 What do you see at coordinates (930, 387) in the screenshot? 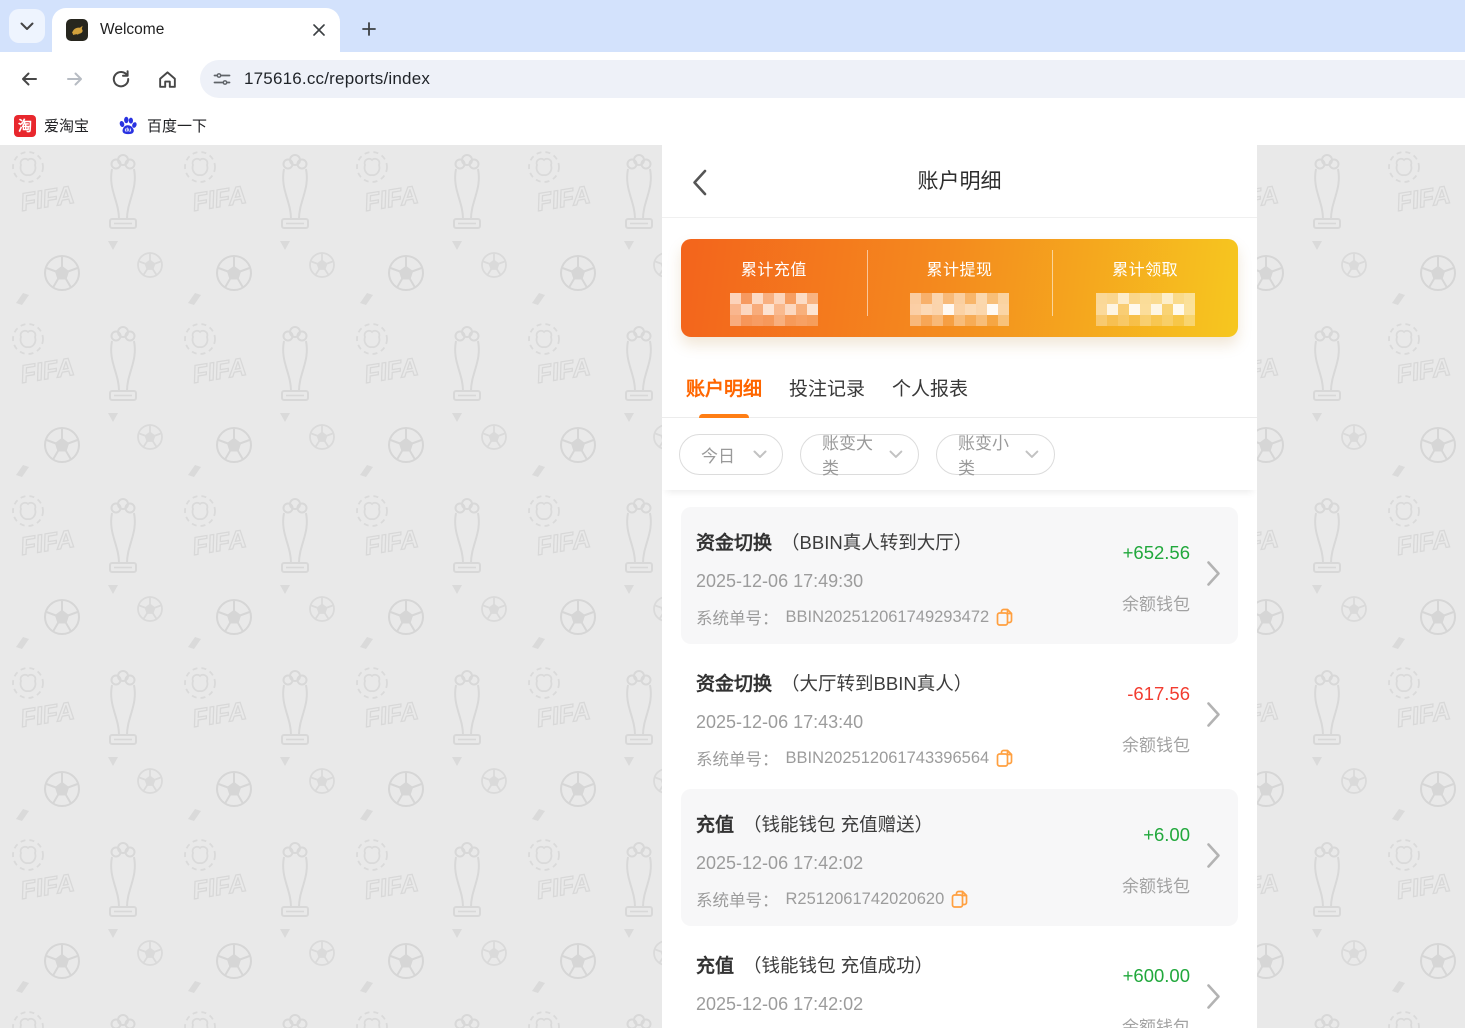
I see `tab-personal-report: 个人报表` at bounding box center [930, 387].